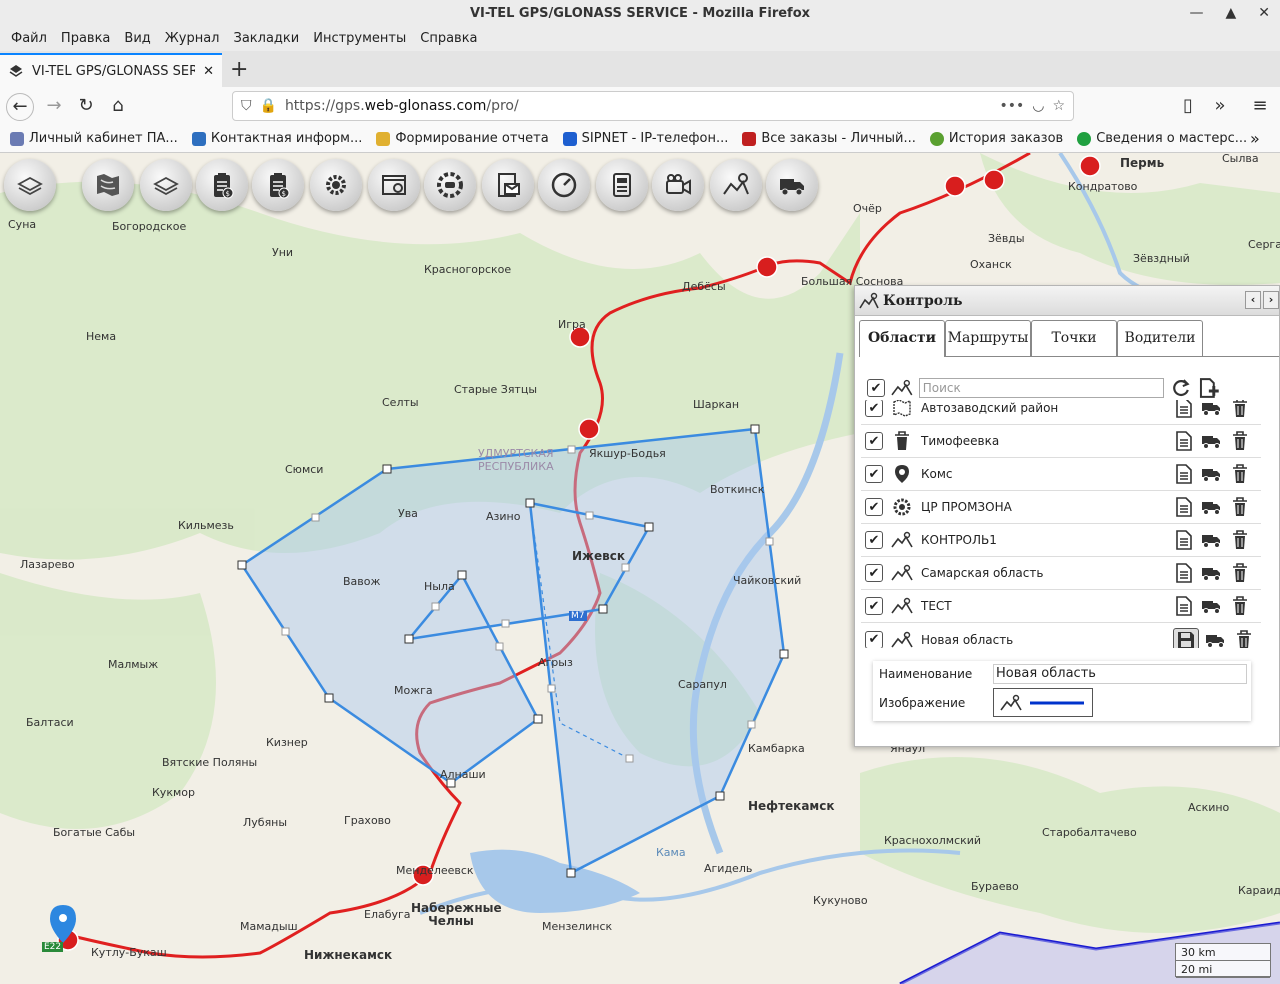 The image size is (1280, 984). Describe the element at coordinates (508, 185) in the screenshot. I see `mail-icon` at that location.